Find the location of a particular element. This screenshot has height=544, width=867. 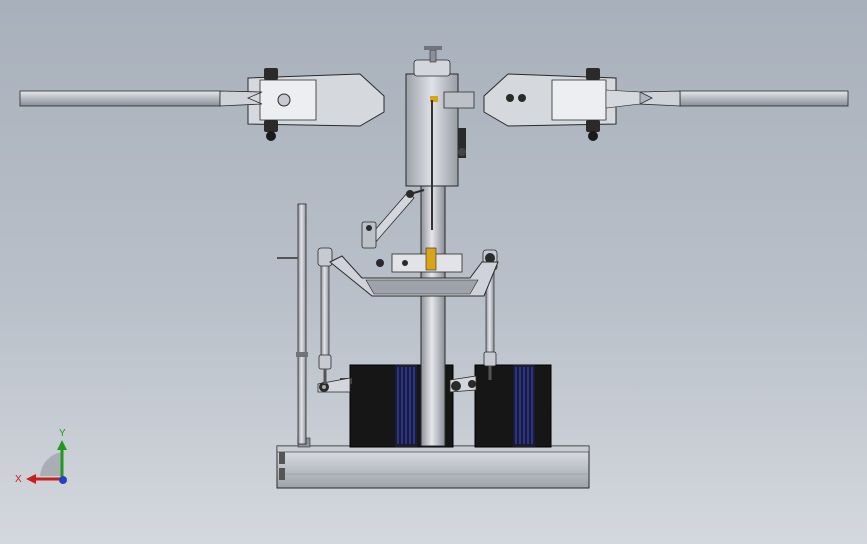

swashplate is located at coordinates (414, 272).